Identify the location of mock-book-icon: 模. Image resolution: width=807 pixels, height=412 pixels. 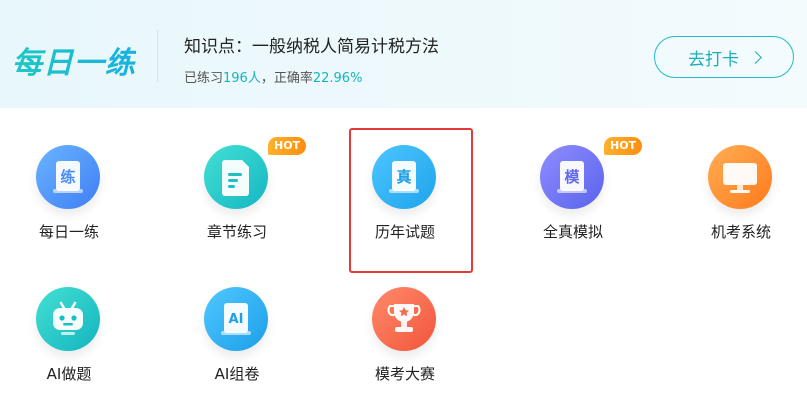
(572, 177).